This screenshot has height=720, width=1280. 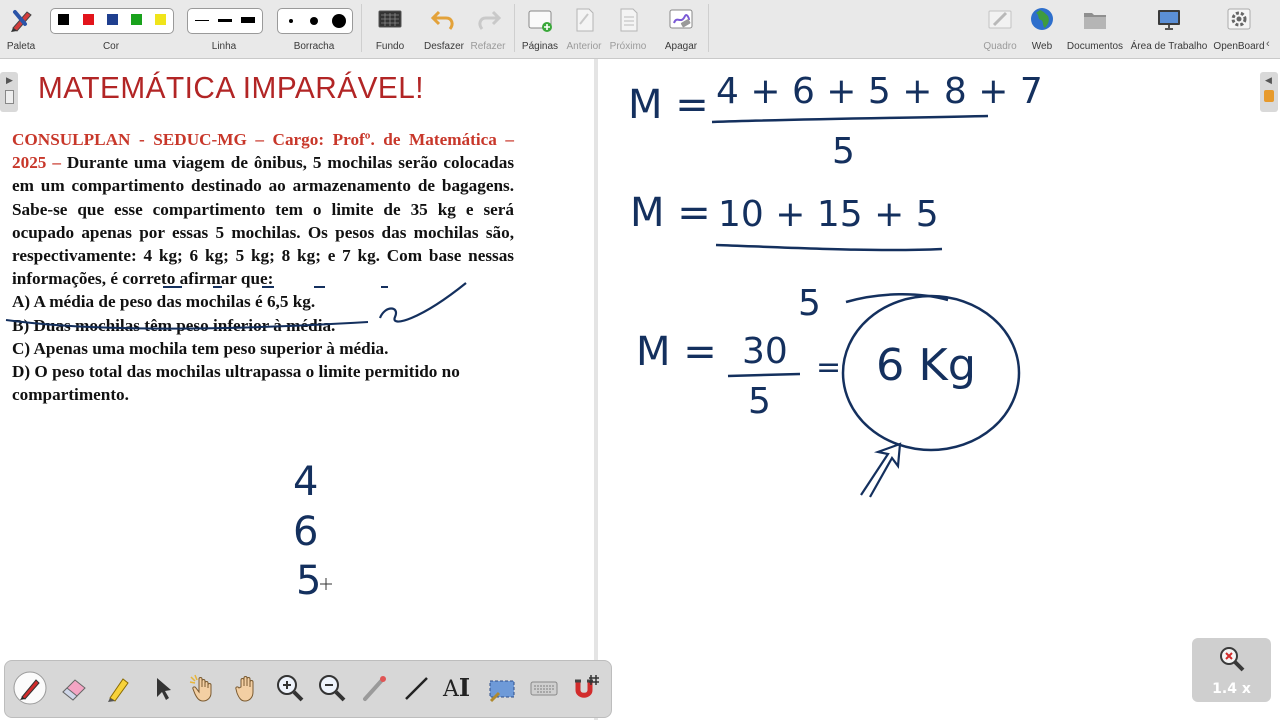 What do you see at coordinates (681, 46) in the screenshot?
I see `erase-label: Apagar` at bounding box center [681, 46].